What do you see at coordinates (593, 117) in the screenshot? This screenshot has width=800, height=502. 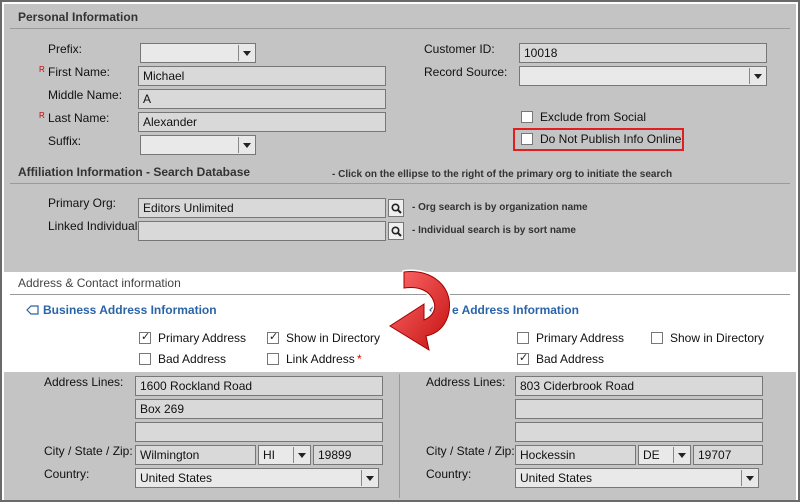 I see `exclude-social-label: Exclude from Social` at bounding box center [593, 117].